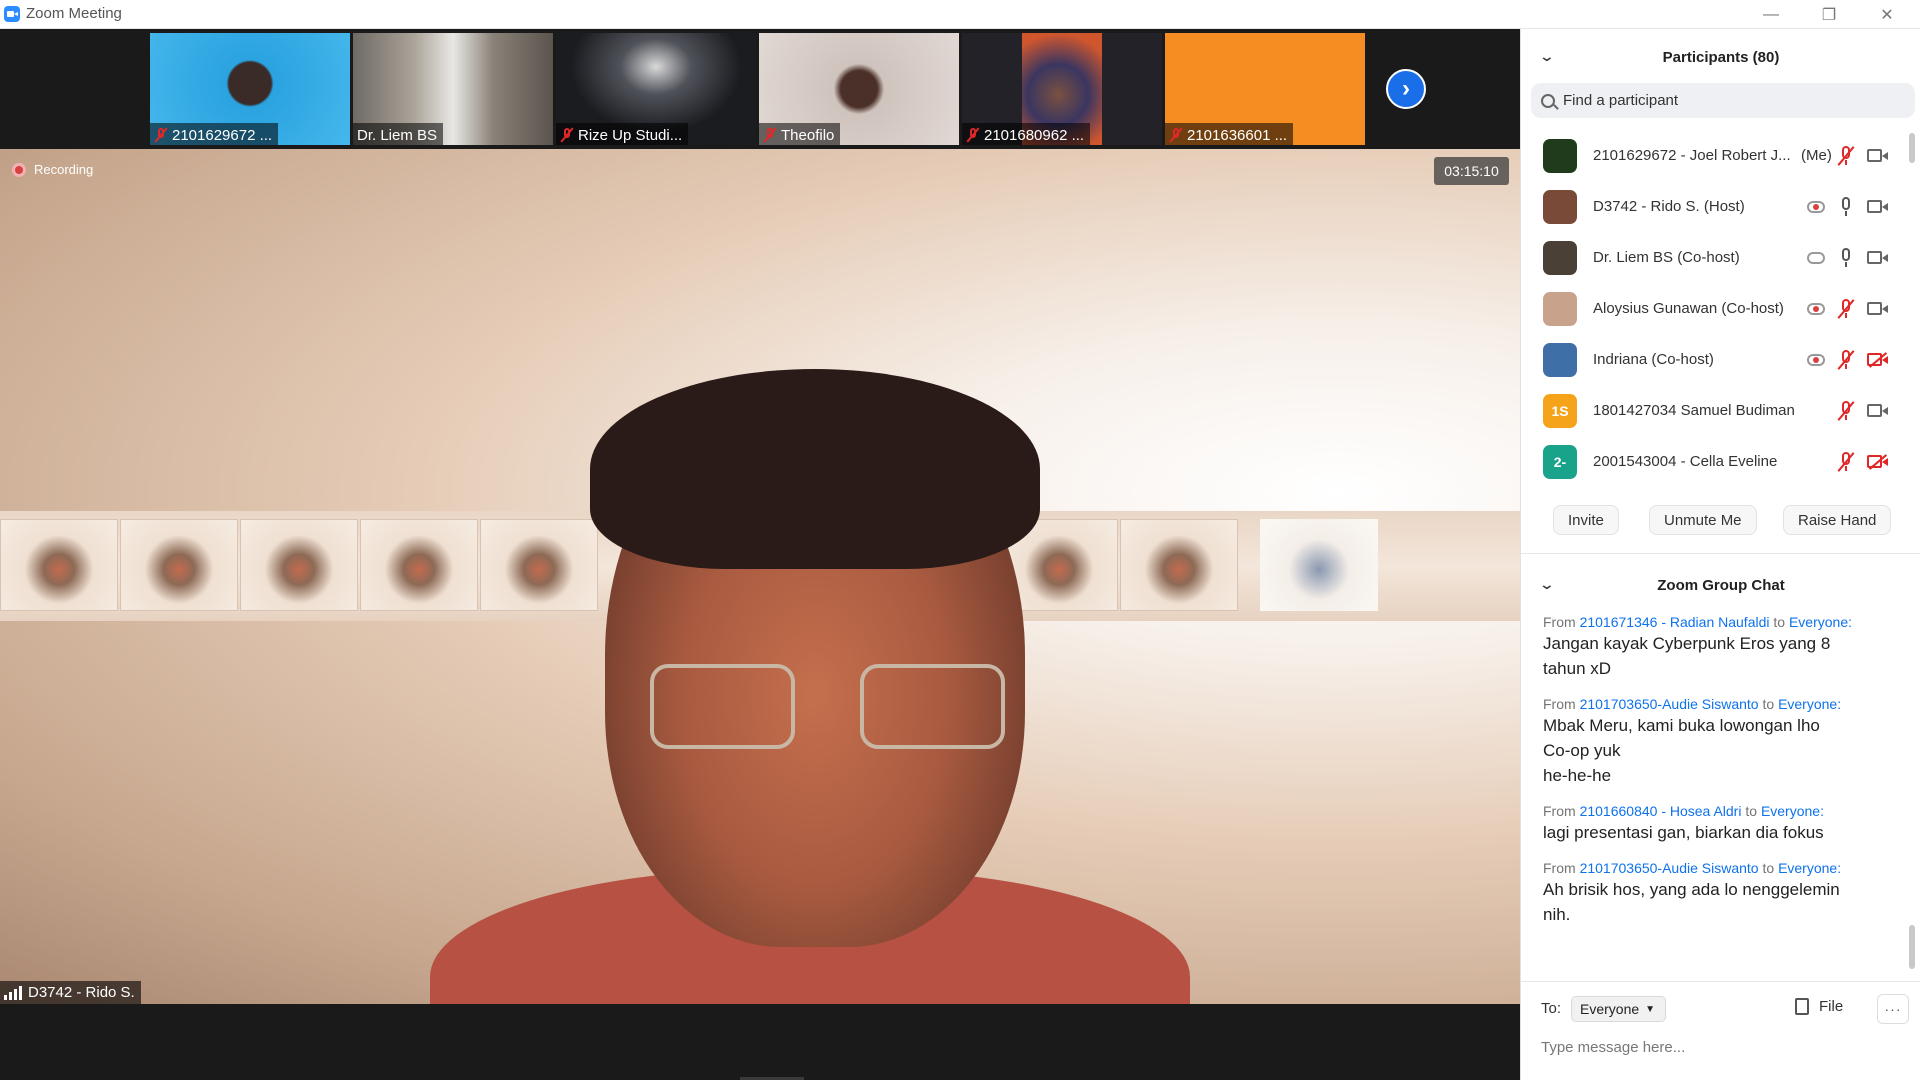  I want to click on speaker-name-label: D3742 - Rido S., so click(70, 992).